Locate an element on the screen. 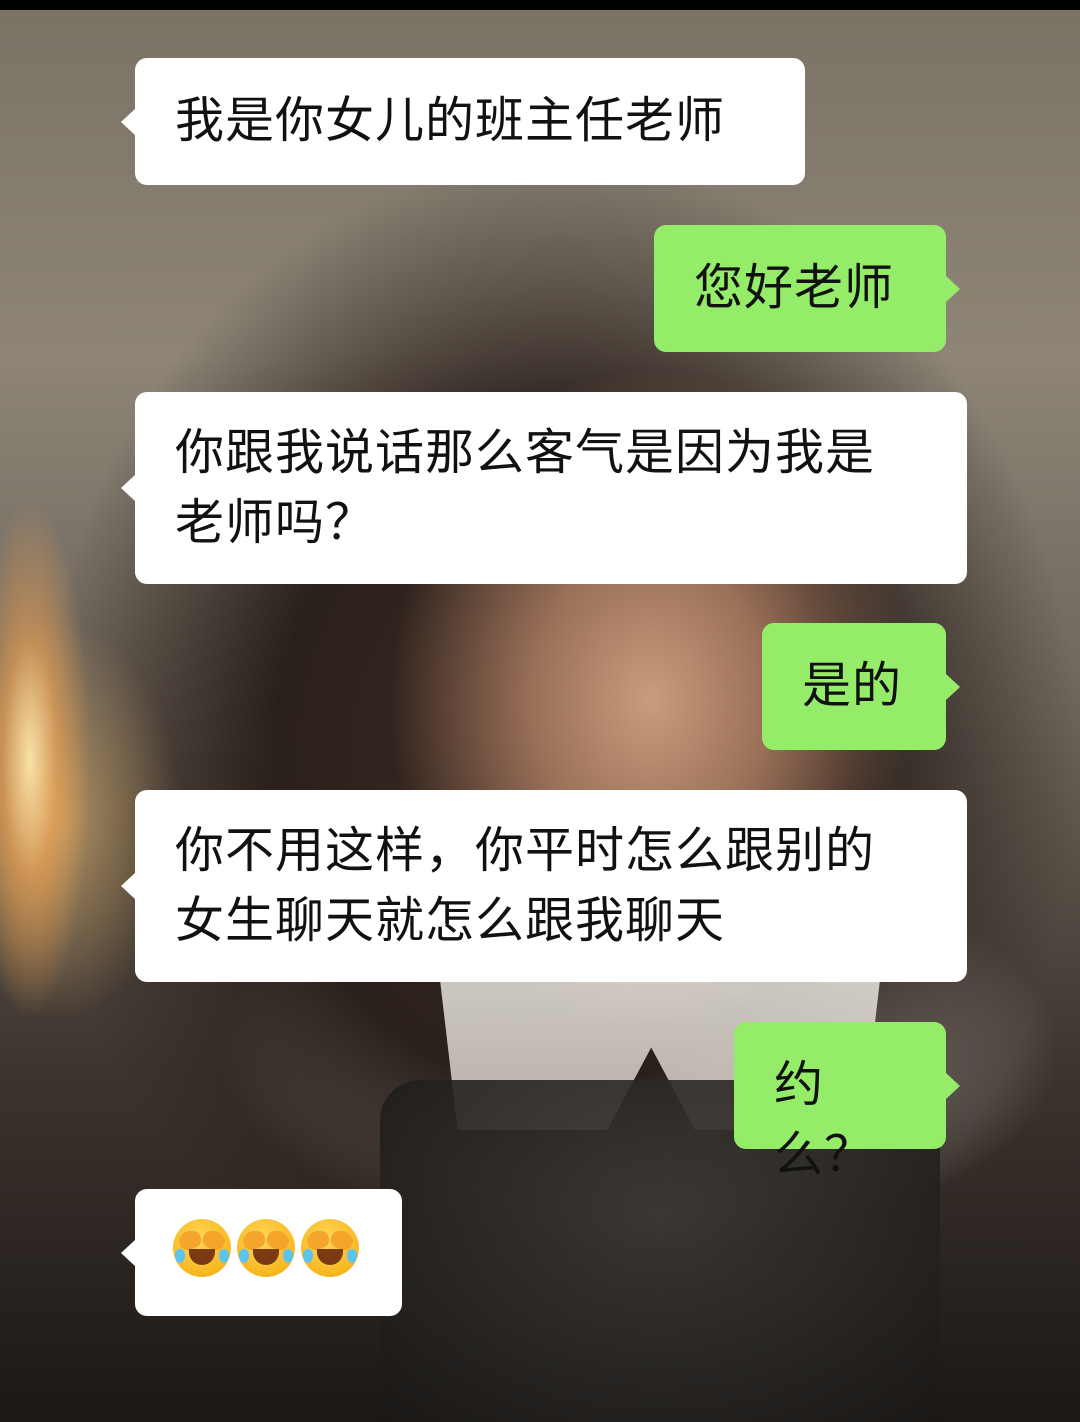 The image size is (1080, 1422). incoming-message-bubble: 我是你女儿的班主任老师 is located at coordinates (463, 121).